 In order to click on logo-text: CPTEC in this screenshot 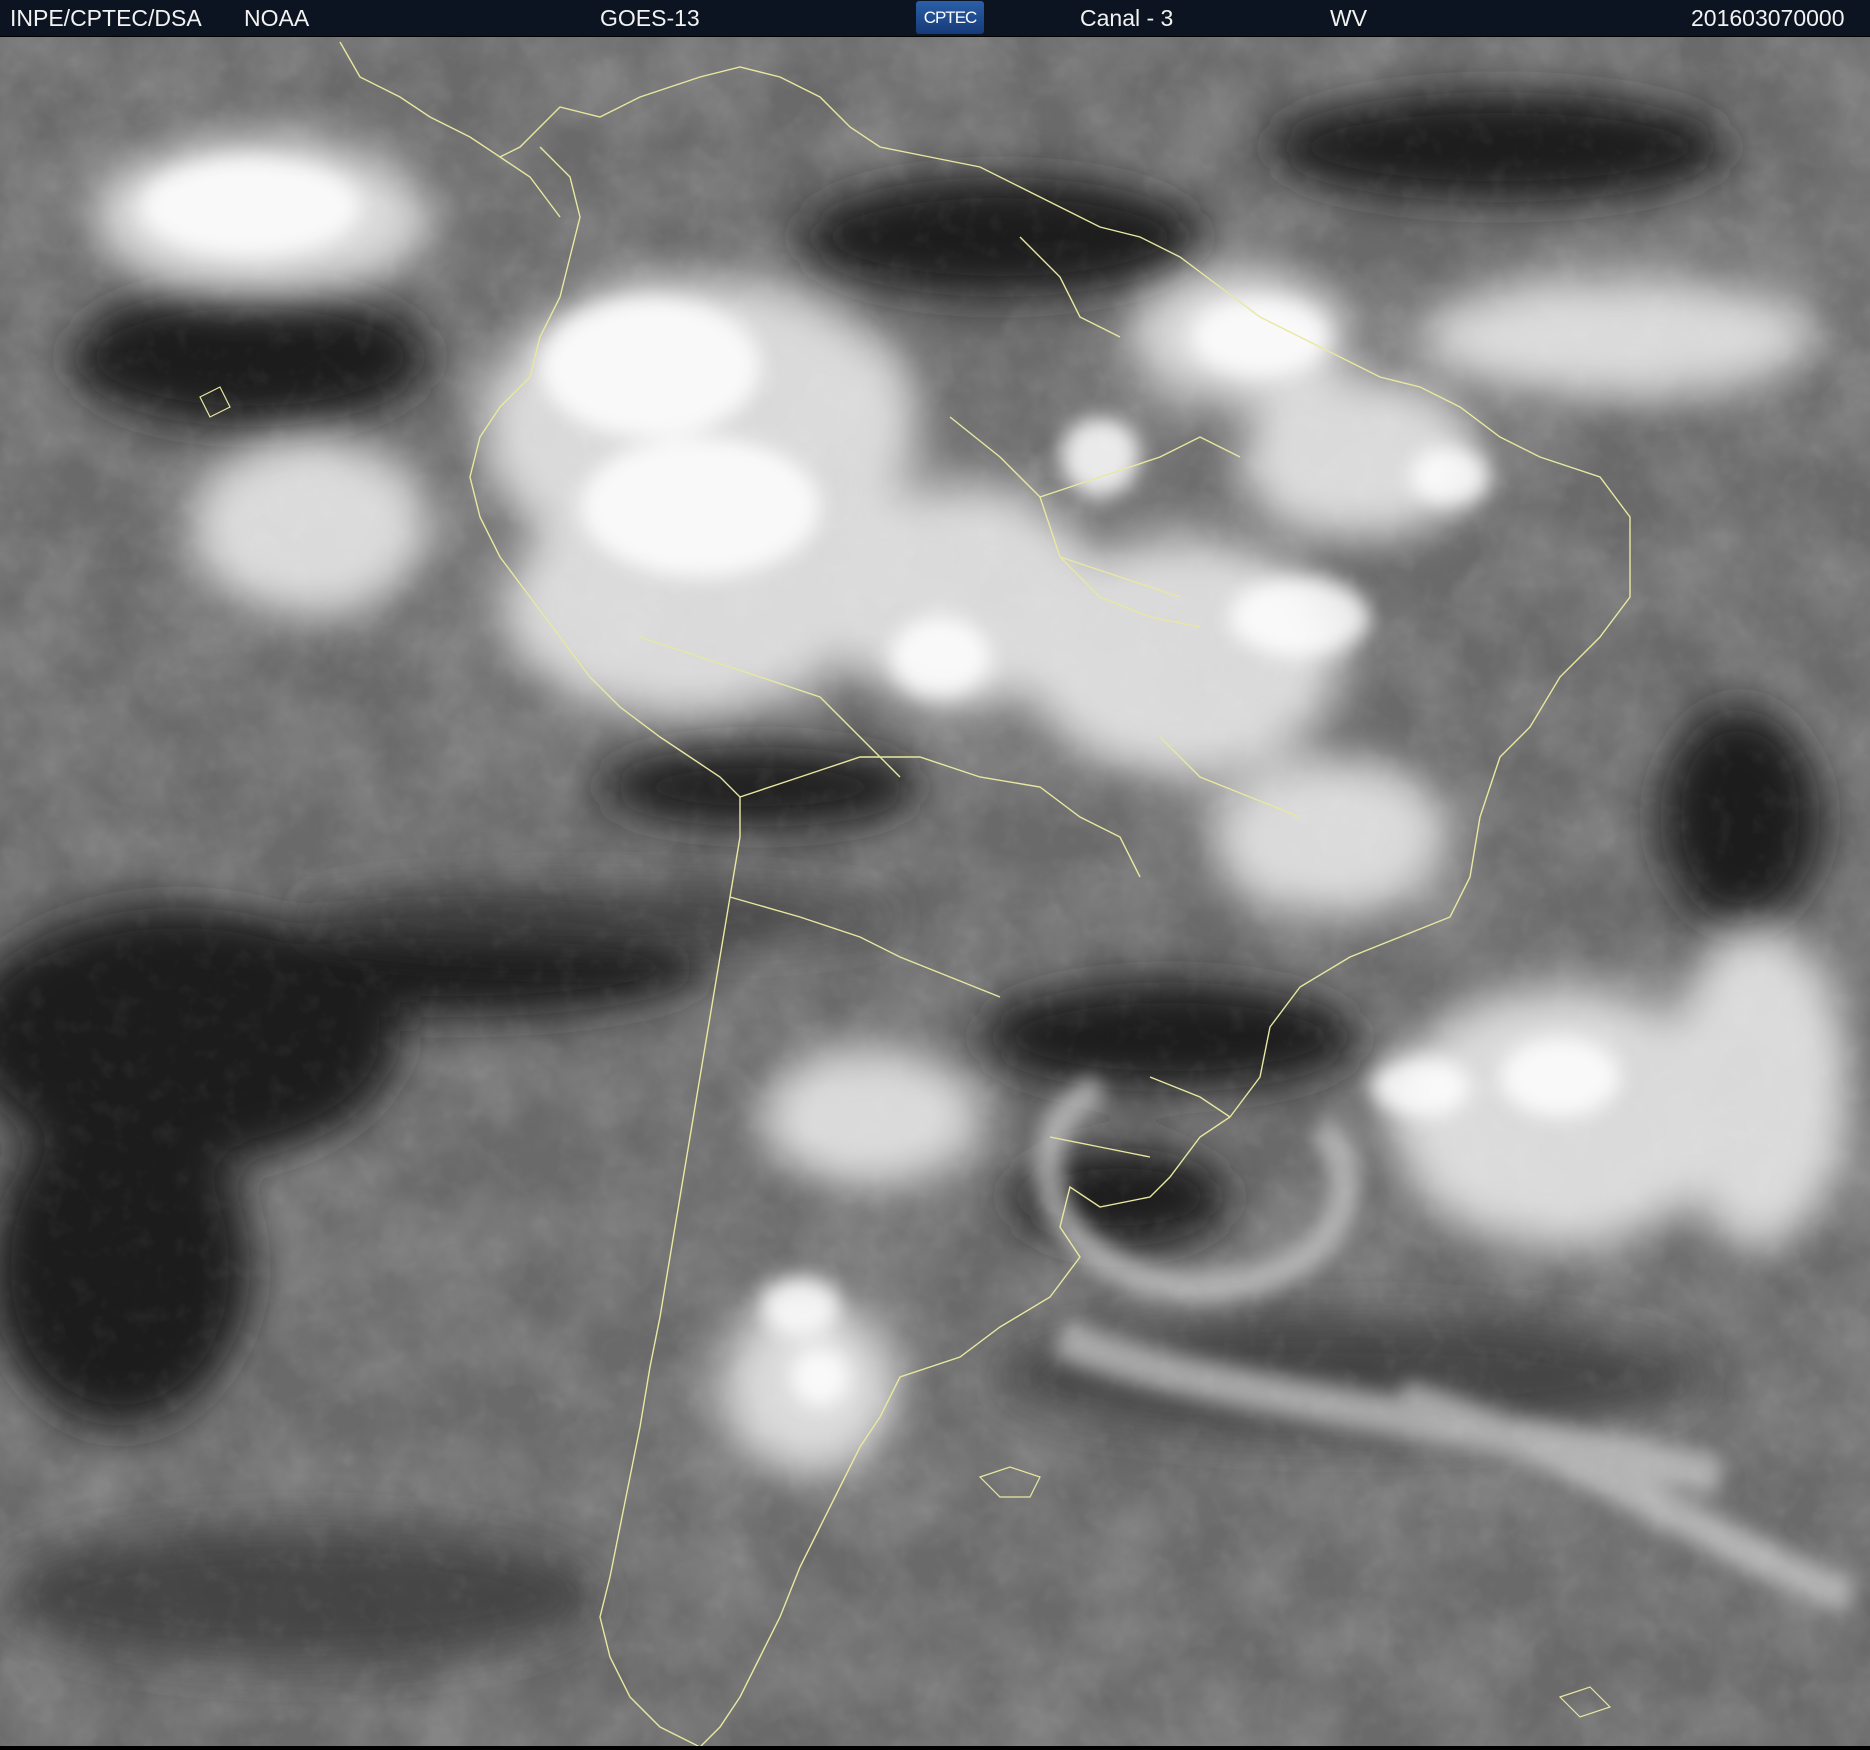, I will do `click(950, 17)`.